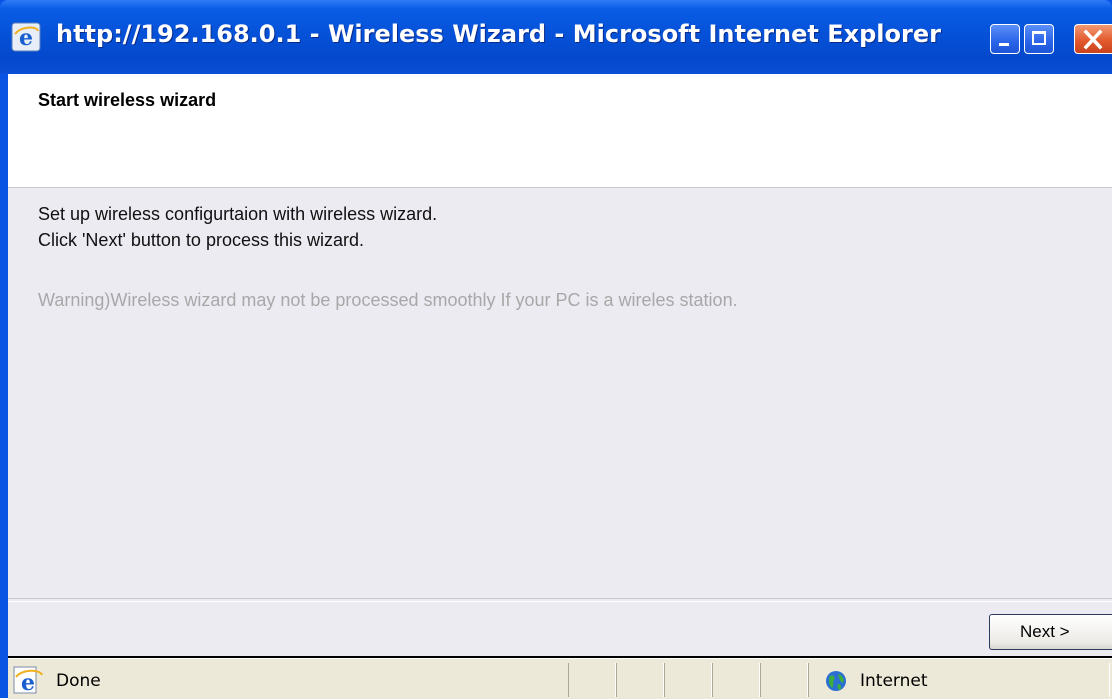  What do you see at coordinates (959, 680) in the screenshot?
I see `zone-pane` at bounding box center [959, 680].